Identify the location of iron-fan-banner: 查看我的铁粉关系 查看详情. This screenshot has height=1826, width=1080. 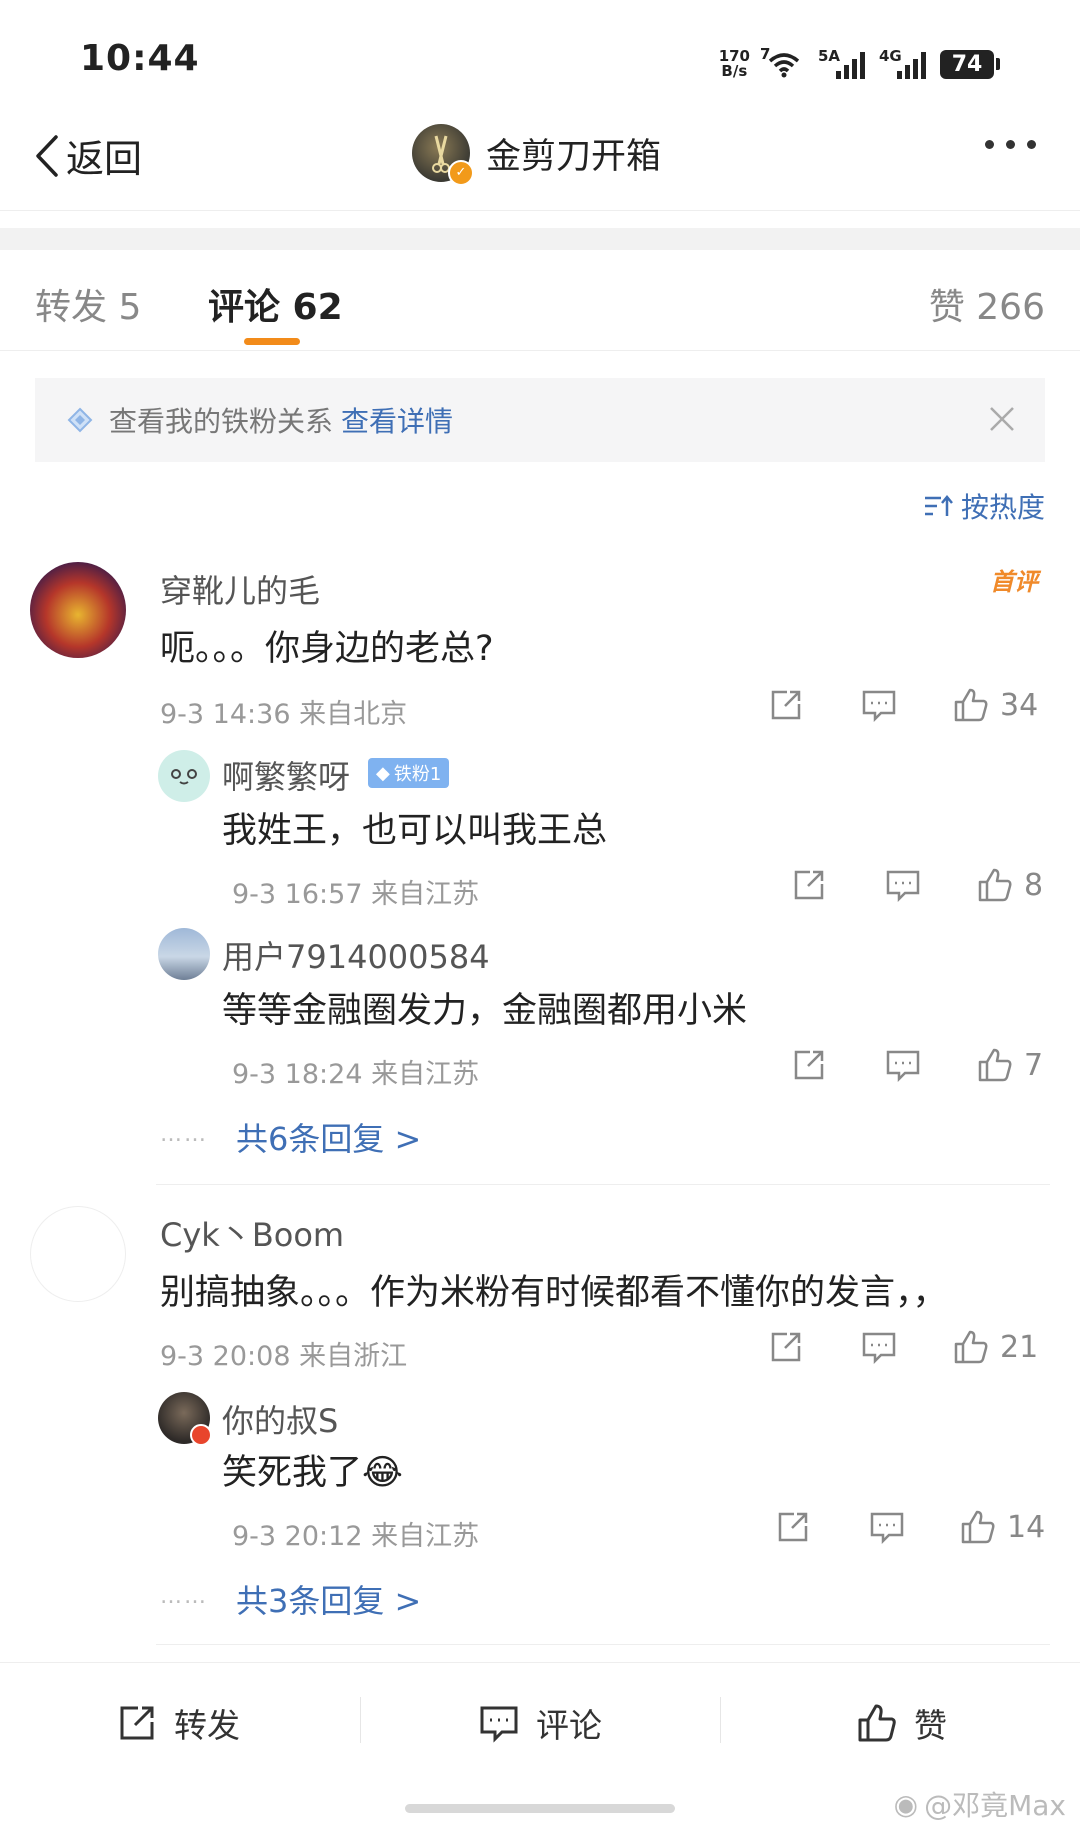
(540, 420).